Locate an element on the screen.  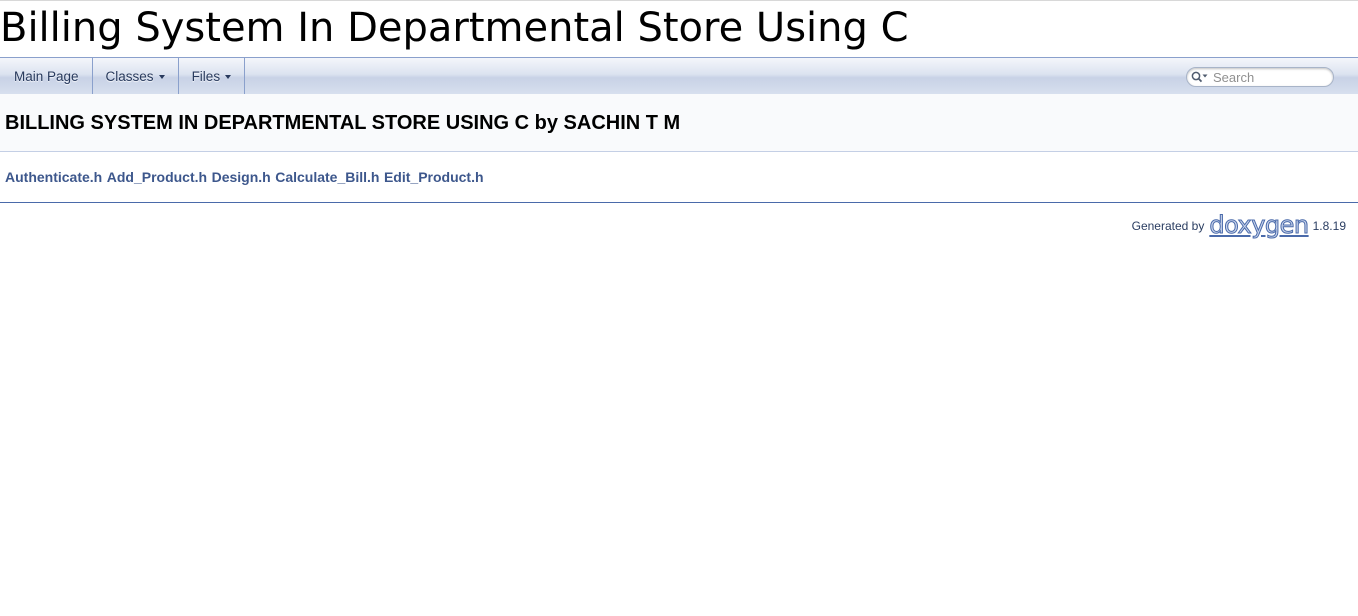
search-icon is located at coordinates (1200, 77).